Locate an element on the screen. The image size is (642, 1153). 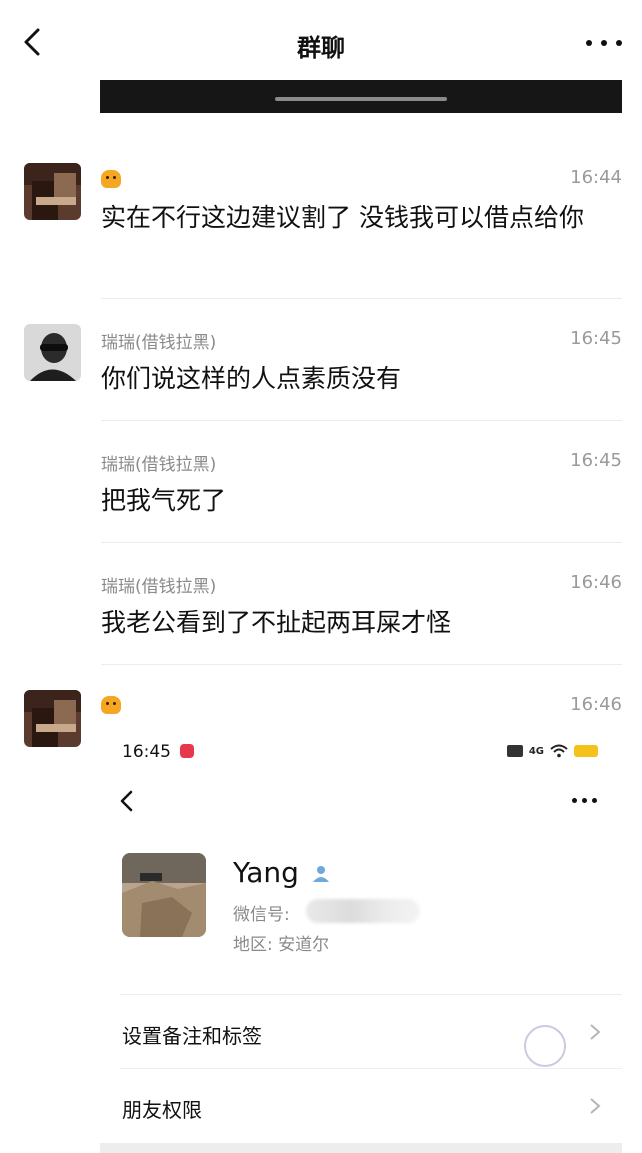
touch-indicator-circle is located at coordinates (545, 1046).